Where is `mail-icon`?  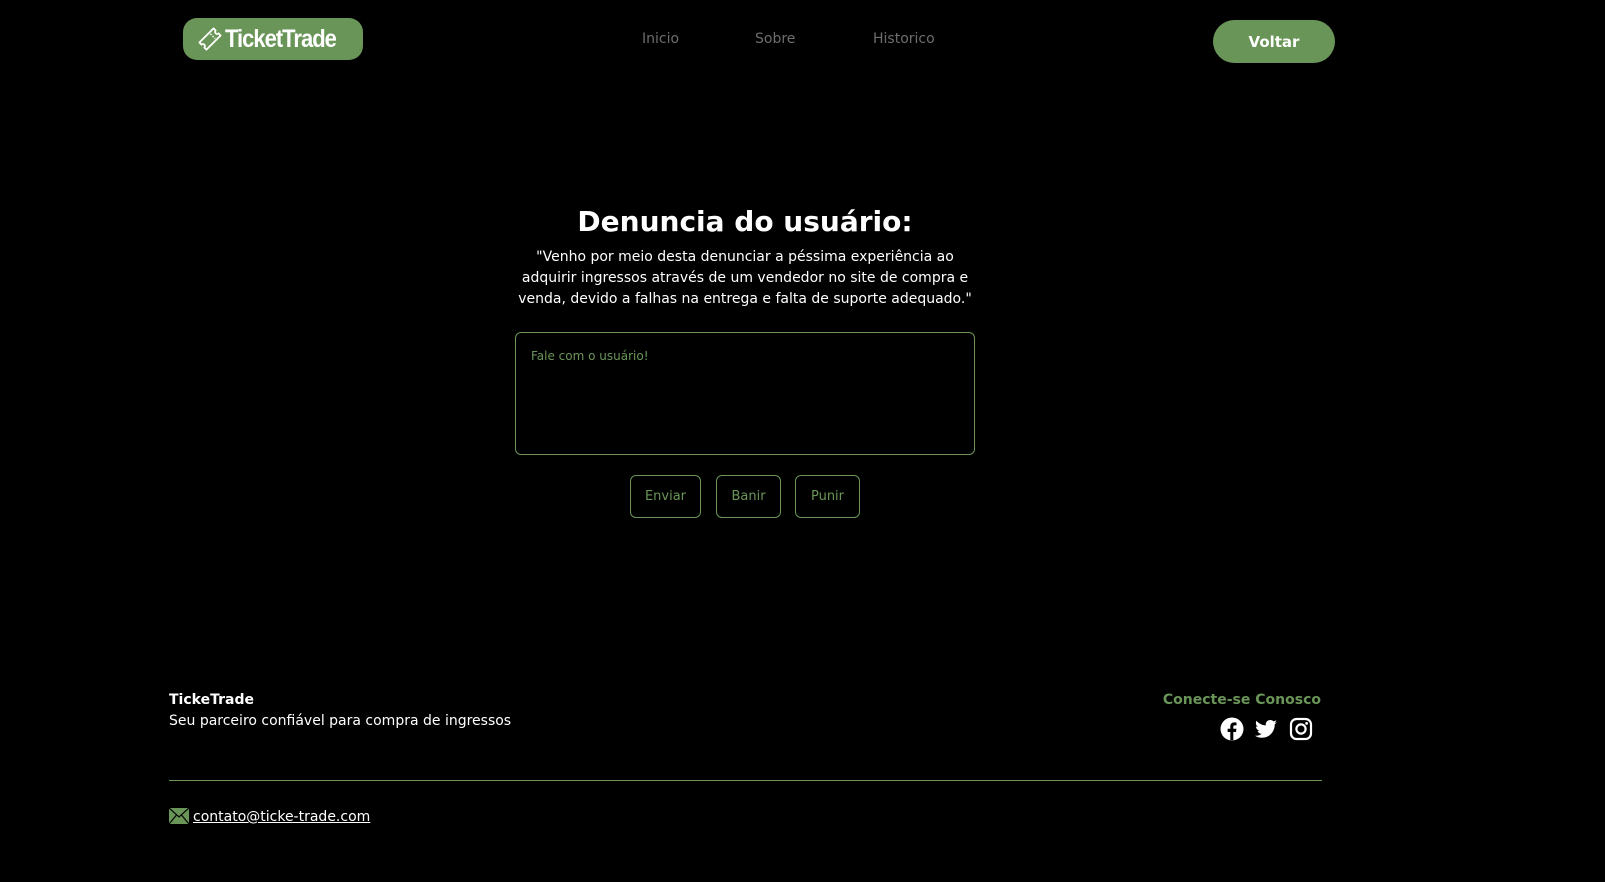
mail-icon is located at coordinates (179, 816).